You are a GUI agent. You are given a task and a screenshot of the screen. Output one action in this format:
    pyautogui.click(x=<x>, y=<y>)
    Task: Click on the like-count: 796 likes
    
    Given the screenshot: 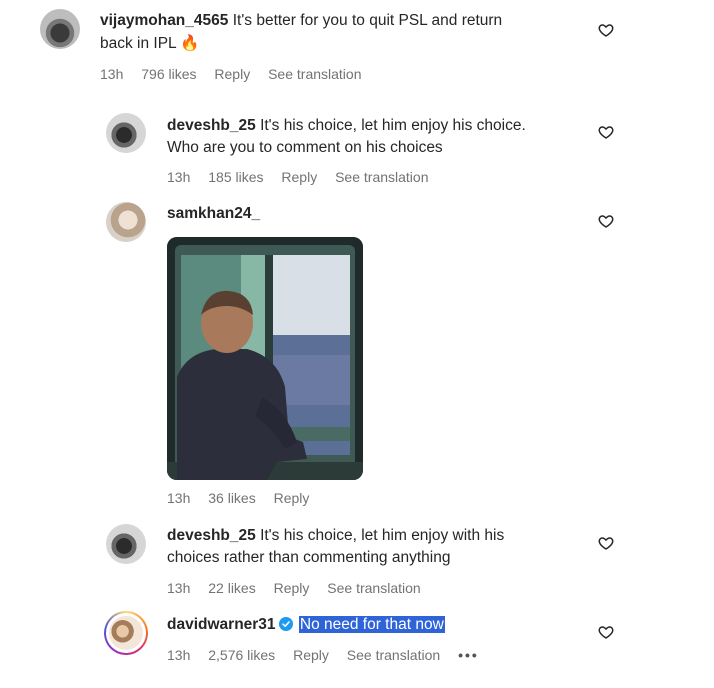 What is the action you would take?
    pyautogui.click(x=168, y=74)
    